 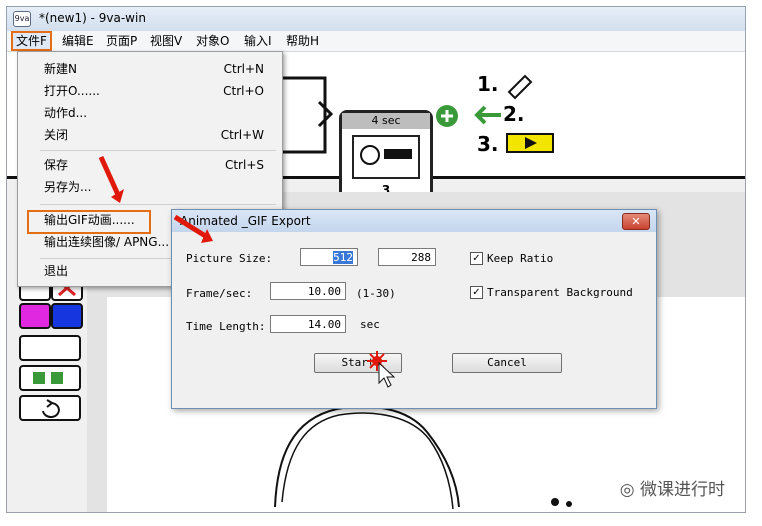 I want to click on menu-edit: 编辑E, so click(x=78, y=41).